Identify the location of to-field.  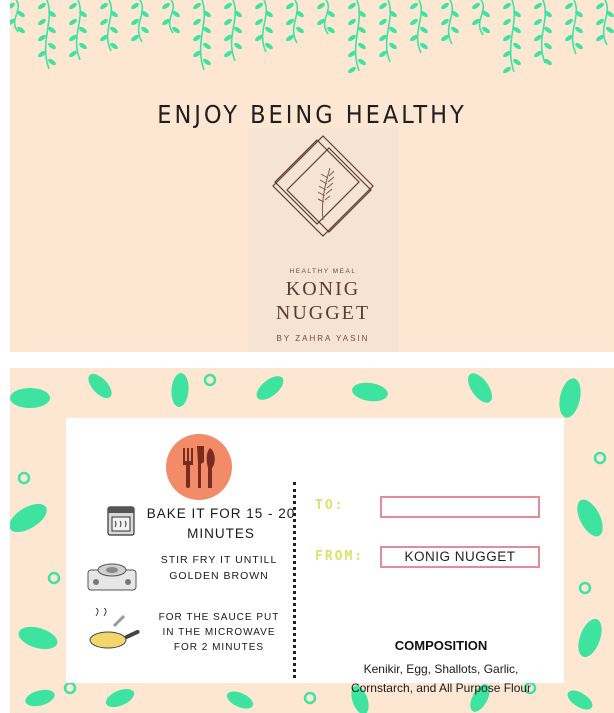
(460, 507).